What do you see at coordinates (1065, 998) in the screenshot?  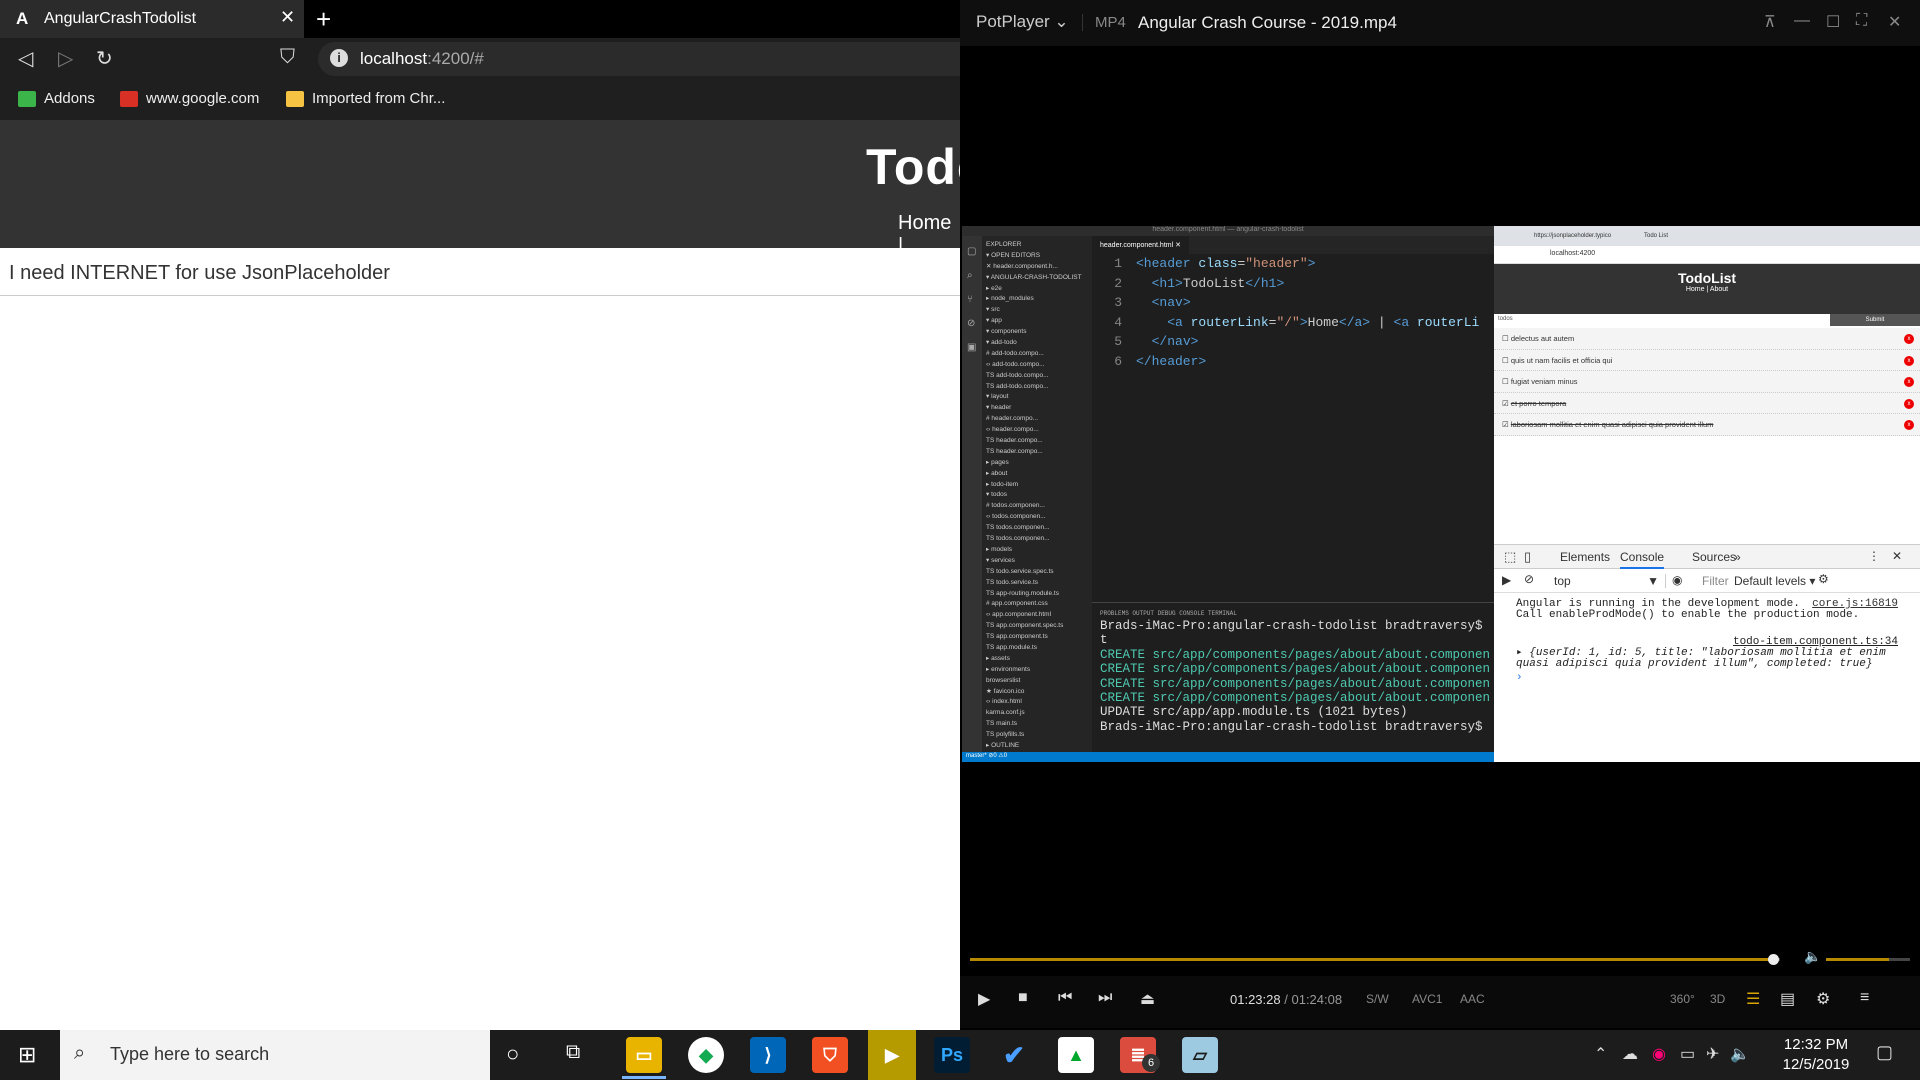 I see `previous-icon: ⏮` at bounding box center [1065, 998].